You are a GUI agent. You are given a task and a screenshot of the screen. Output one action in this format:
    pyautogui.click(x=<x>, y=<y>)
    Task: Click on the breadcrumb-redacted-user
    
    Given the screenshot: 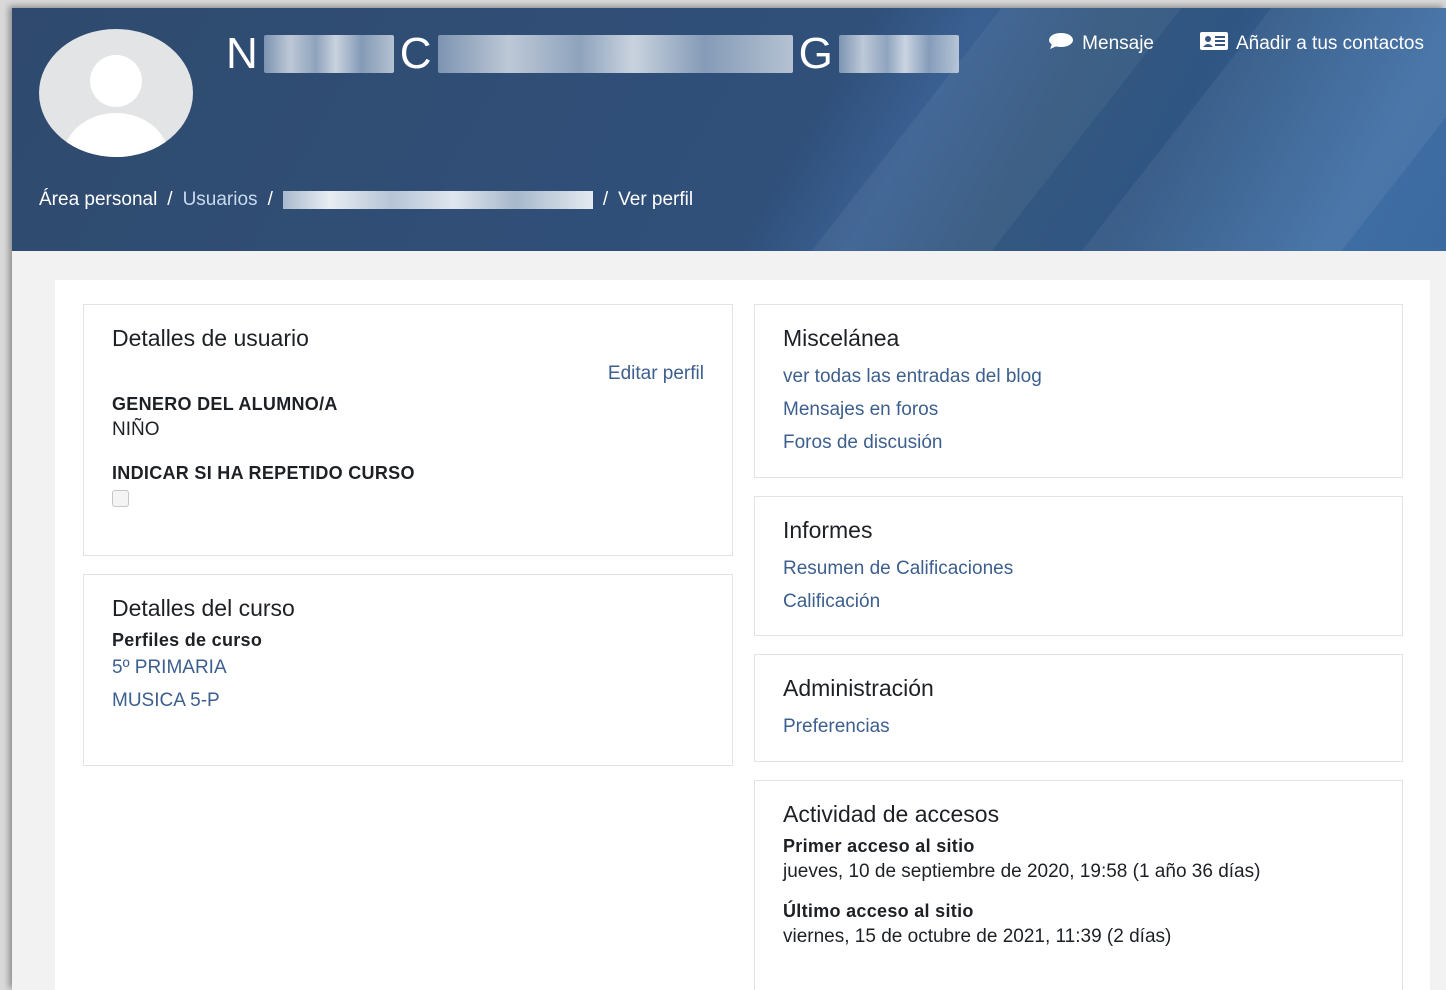 What is the action you would take?
    pyautogui.click(x=437, y=200)
    